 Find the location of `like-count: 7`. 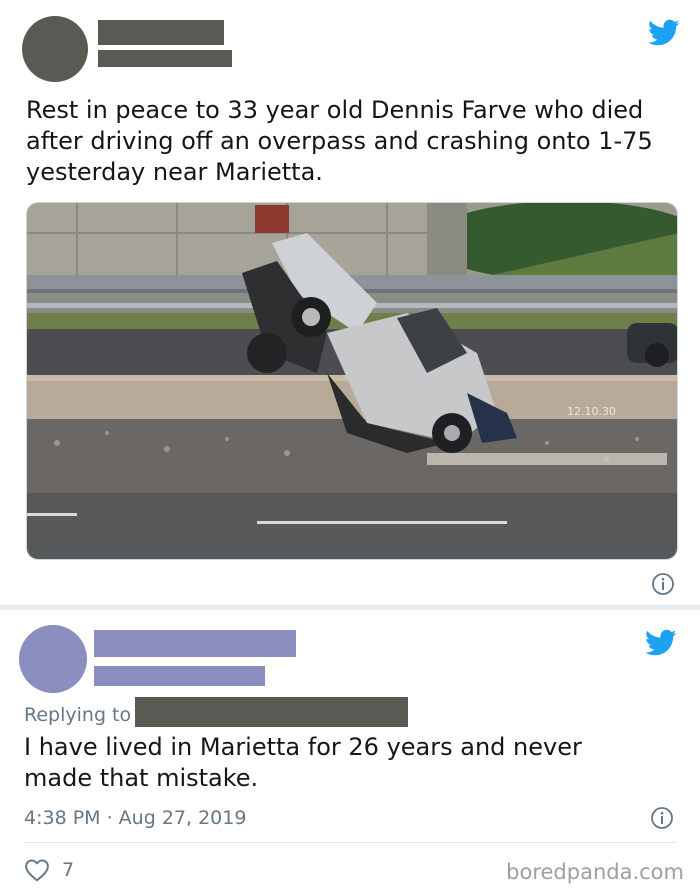

like-count: 7 is located at coordinates (68, 870).